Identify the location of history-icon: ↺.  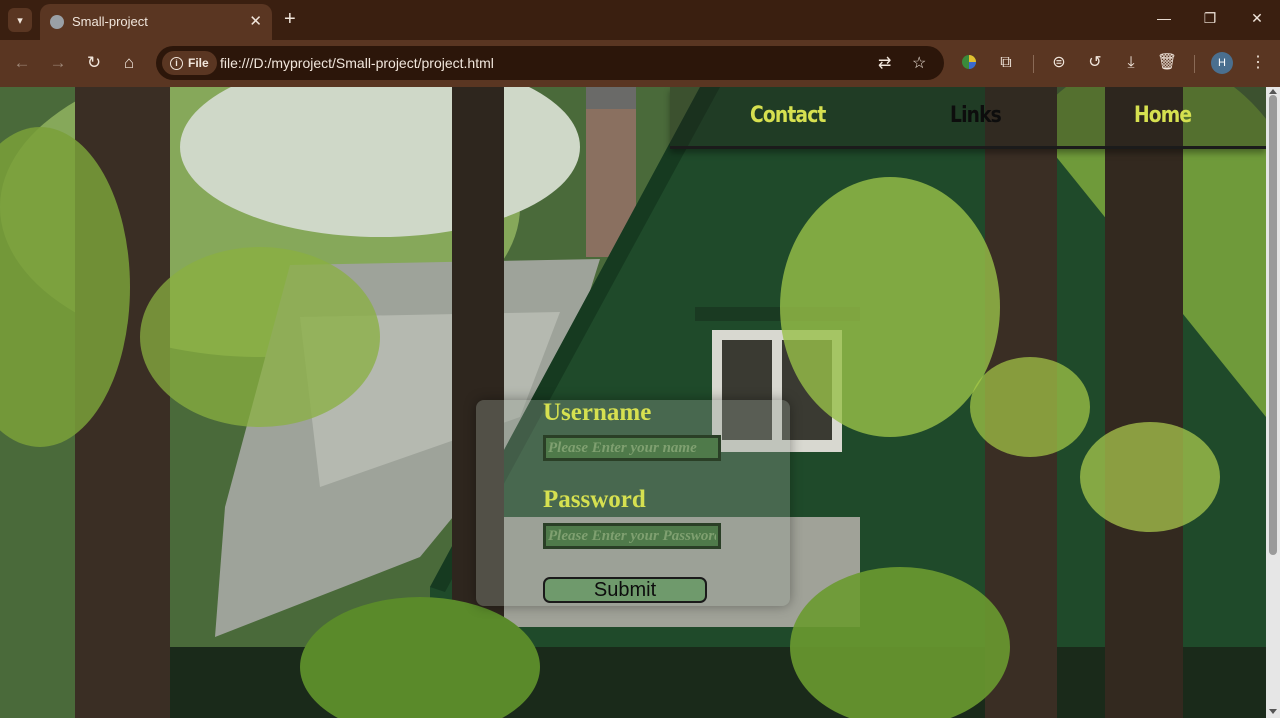
(1095, 63).